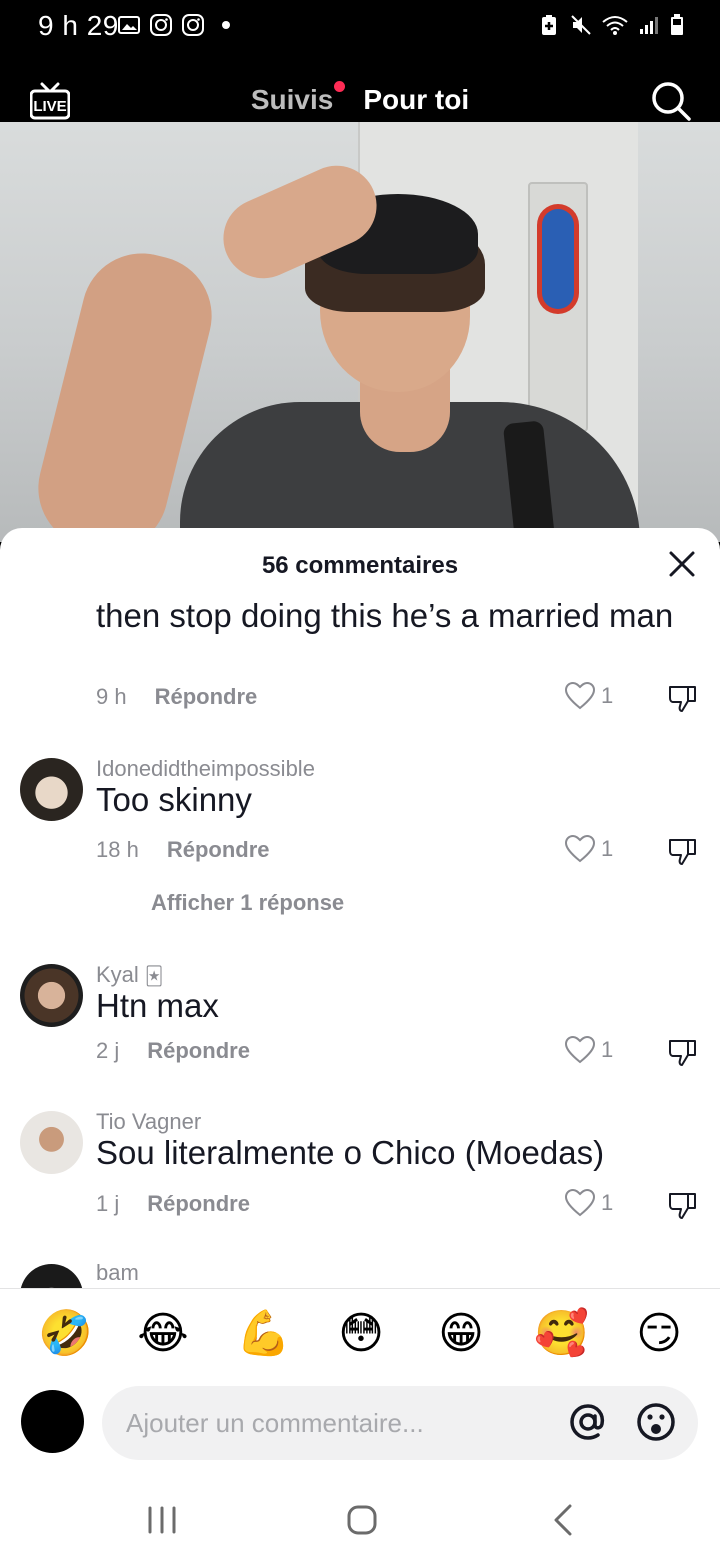 The width and height of the screenshot is (720, 1560). What do you see at coordinates (174, 799) in the screenshot?
I see `comment-text: Too skinny` at bounding box center [174, 799].